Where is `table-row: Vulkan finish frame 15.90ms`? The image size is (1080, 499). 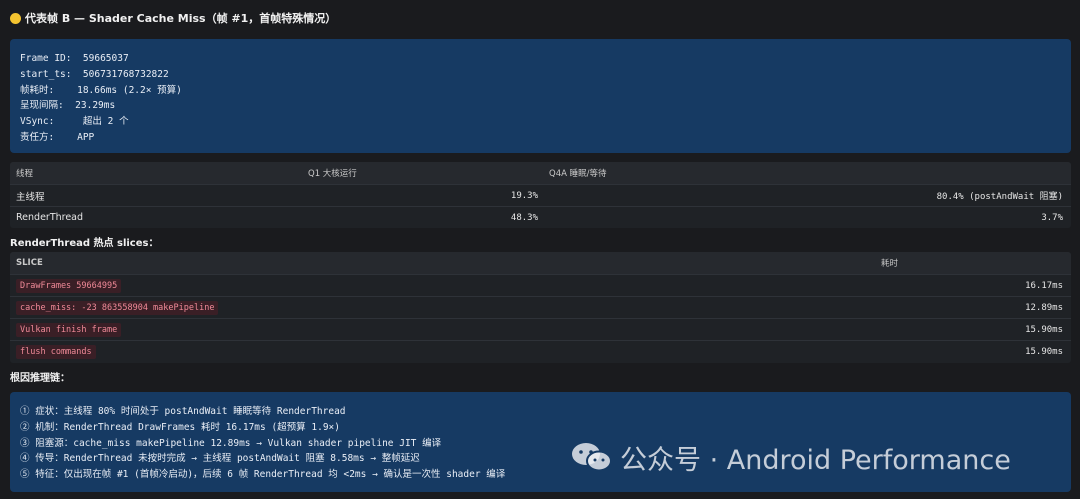 table-row: Vulkan finish frame 15.90ms is located at coordinates (540, 329).